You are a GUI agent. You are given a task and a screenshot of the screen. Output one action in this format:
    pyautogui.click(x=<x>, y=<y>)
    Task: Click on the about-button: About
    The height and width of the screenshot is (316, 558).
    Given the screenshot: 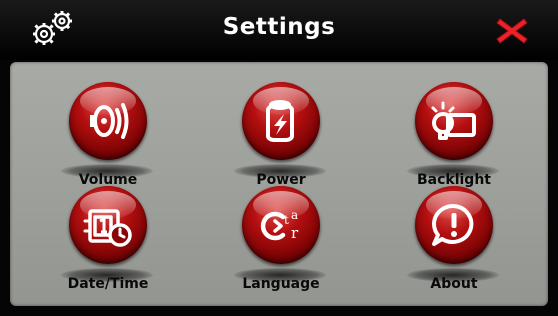 What is the action you would take?
    pyautogui.click(x=454, y=244)
    